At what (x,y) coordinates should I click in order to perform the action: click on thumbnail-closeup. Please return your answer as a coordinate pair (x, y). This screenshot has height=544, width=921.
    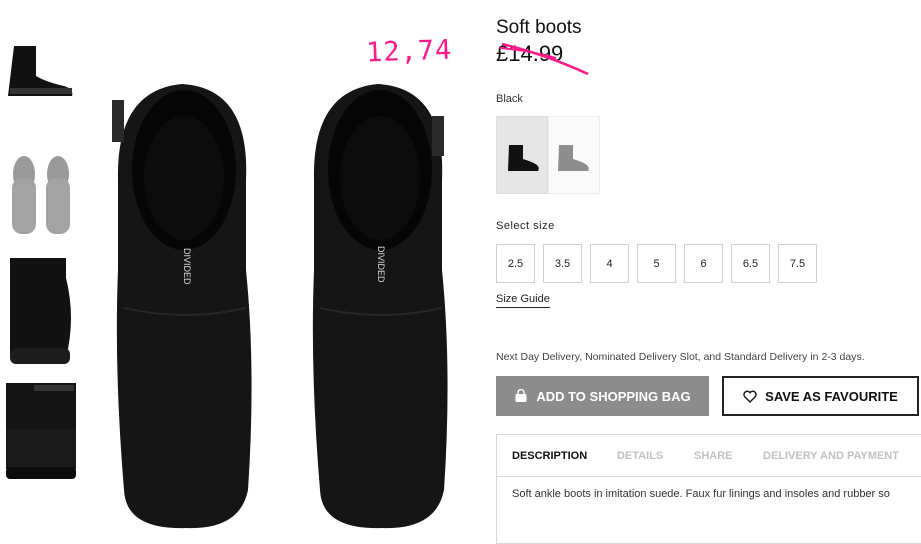
    Looking at the image, I should click on (41, 312).